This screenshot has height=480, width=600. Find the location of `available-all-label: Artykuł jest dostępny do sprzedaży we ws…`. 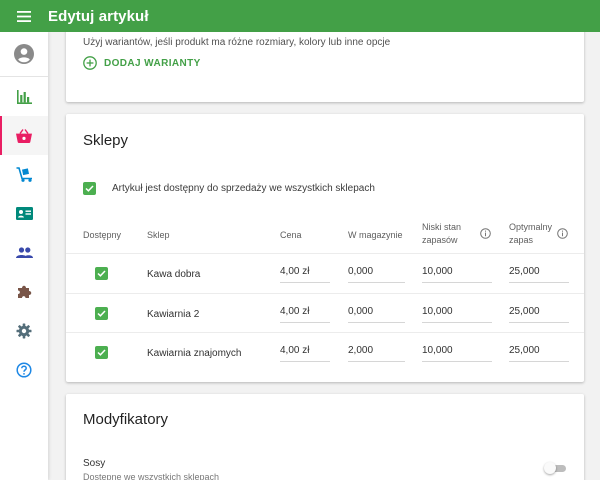

available-all-label: Artykuł jest dostępny do sprzedaży we ws… is located at coordinates (243, 188).